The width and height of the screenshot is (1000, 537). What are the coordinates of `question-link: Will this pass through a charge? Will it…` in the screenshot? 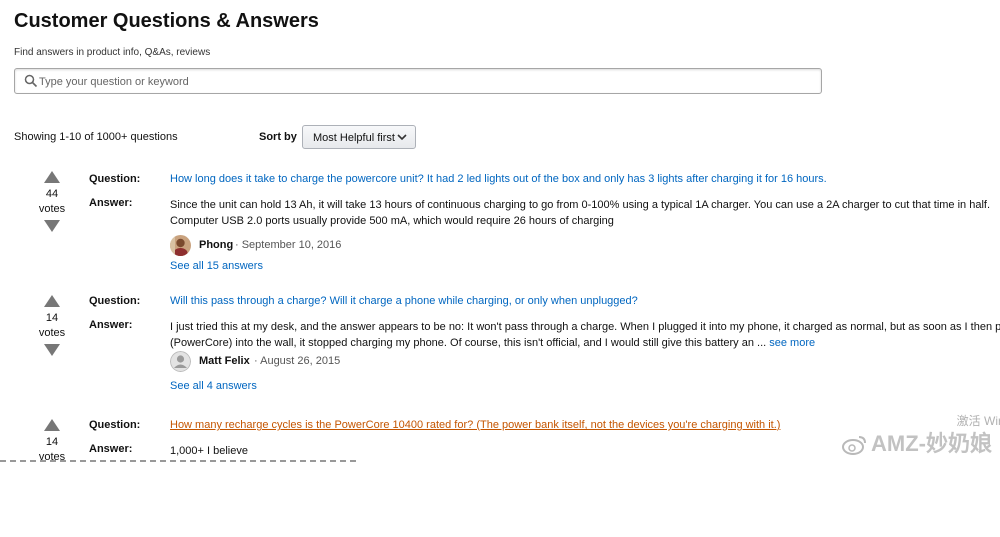 It's located at (404, 301).